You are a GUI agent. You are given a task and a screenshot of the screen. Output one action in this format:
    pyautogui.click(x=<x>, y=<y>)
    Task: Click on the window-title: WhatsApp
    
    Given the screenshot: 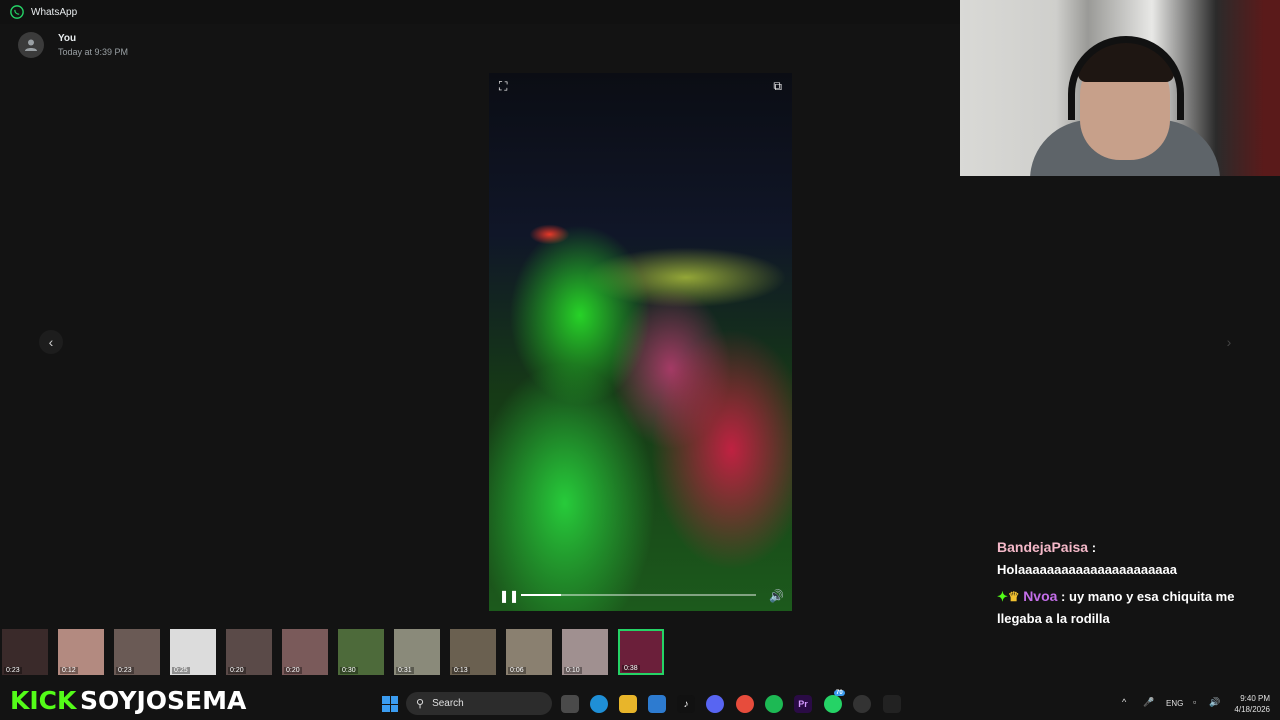 What is the action you would take?
    pyautogui.click(x=54, y=12)
    